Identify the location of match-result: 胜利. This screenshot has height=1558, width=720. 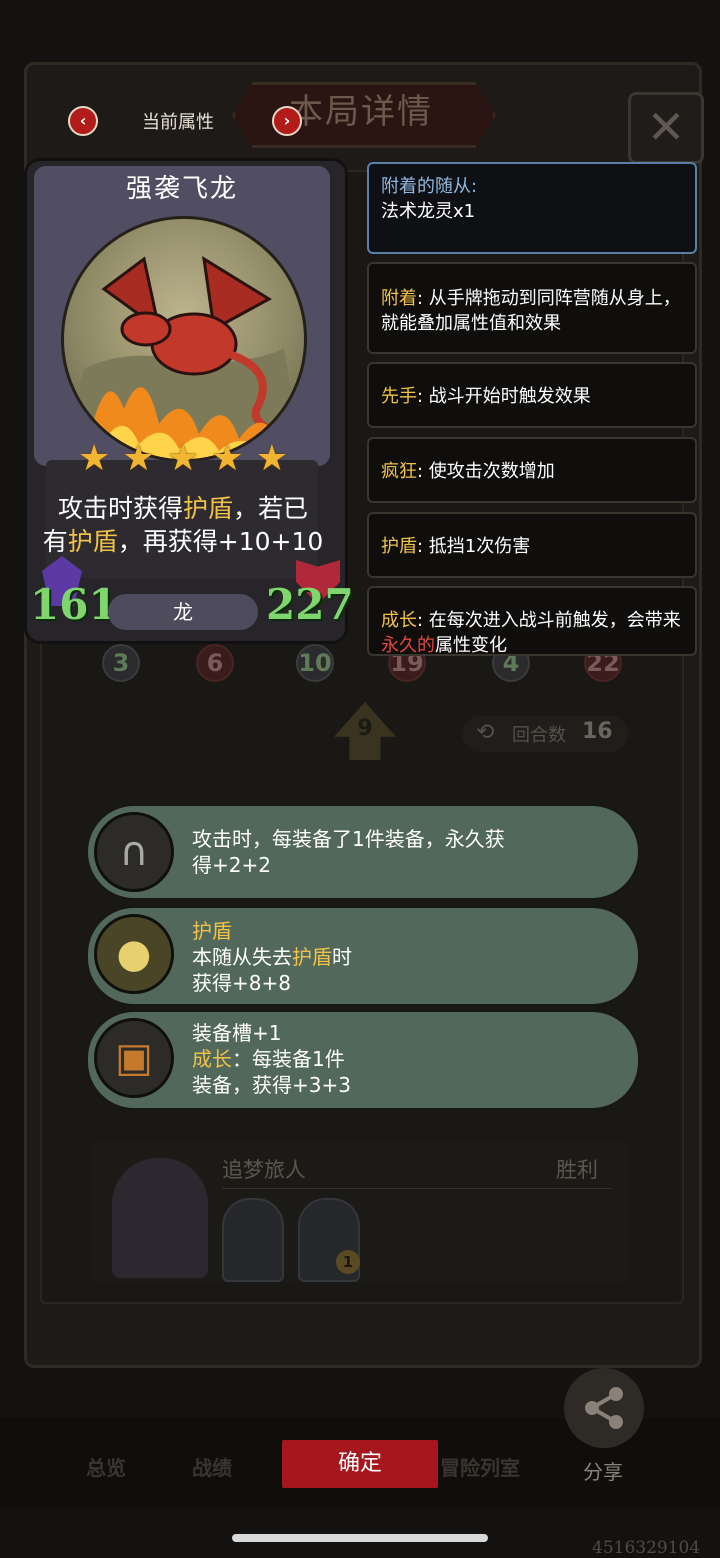
(577, 1170).